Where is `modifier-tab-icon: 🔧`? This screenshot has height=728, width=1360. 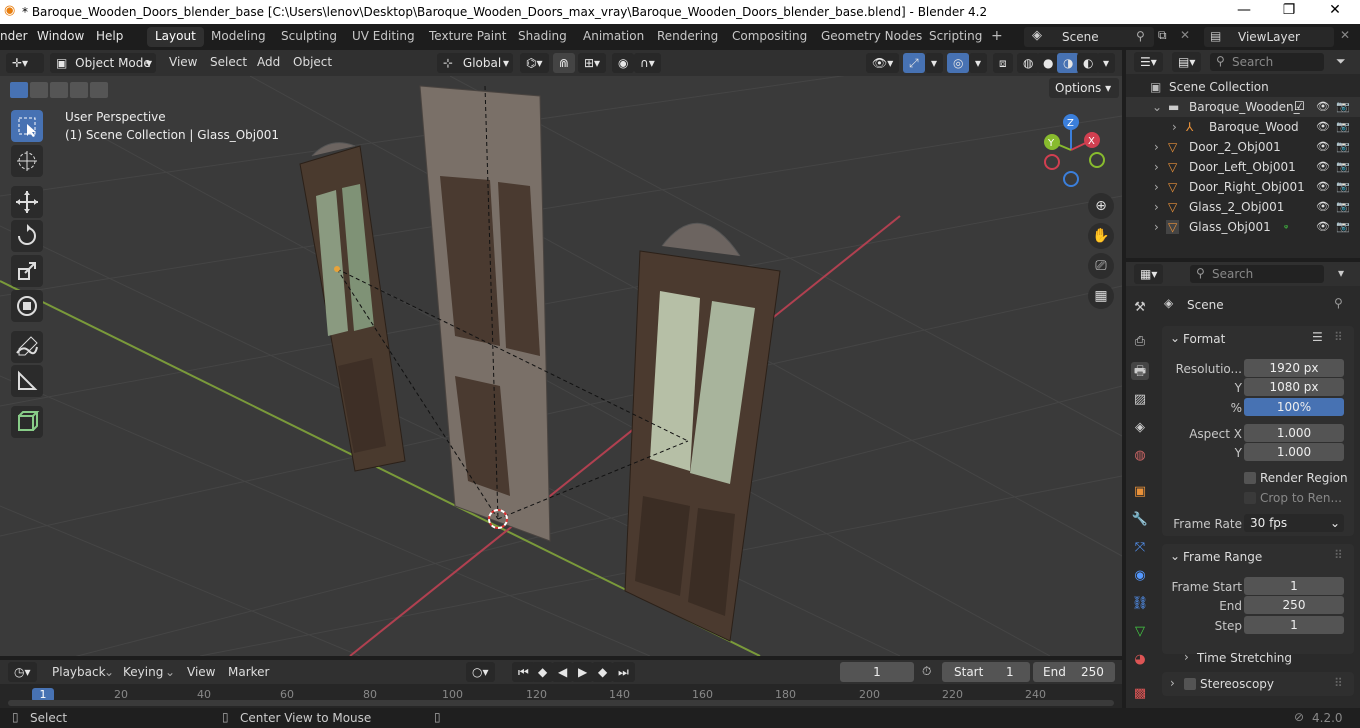 modifier-tab-icon: 🔧 is located at coordinates (1140, 521).